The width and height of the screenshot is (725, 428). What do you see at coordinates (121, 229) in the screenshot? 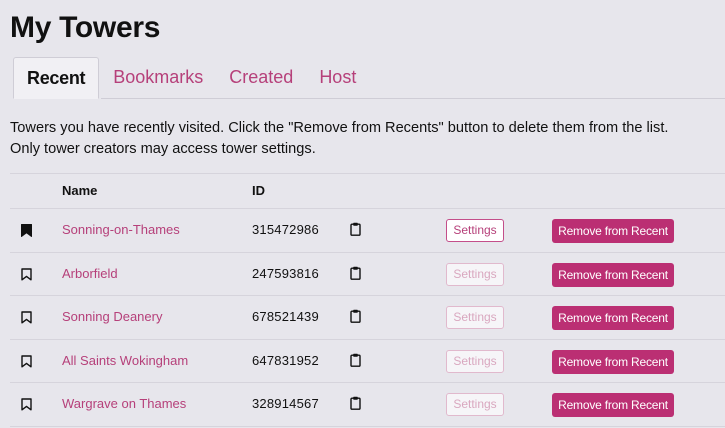
I see `tower-name-link: Sonning-on-Thames` at bounding box center [121, 229].